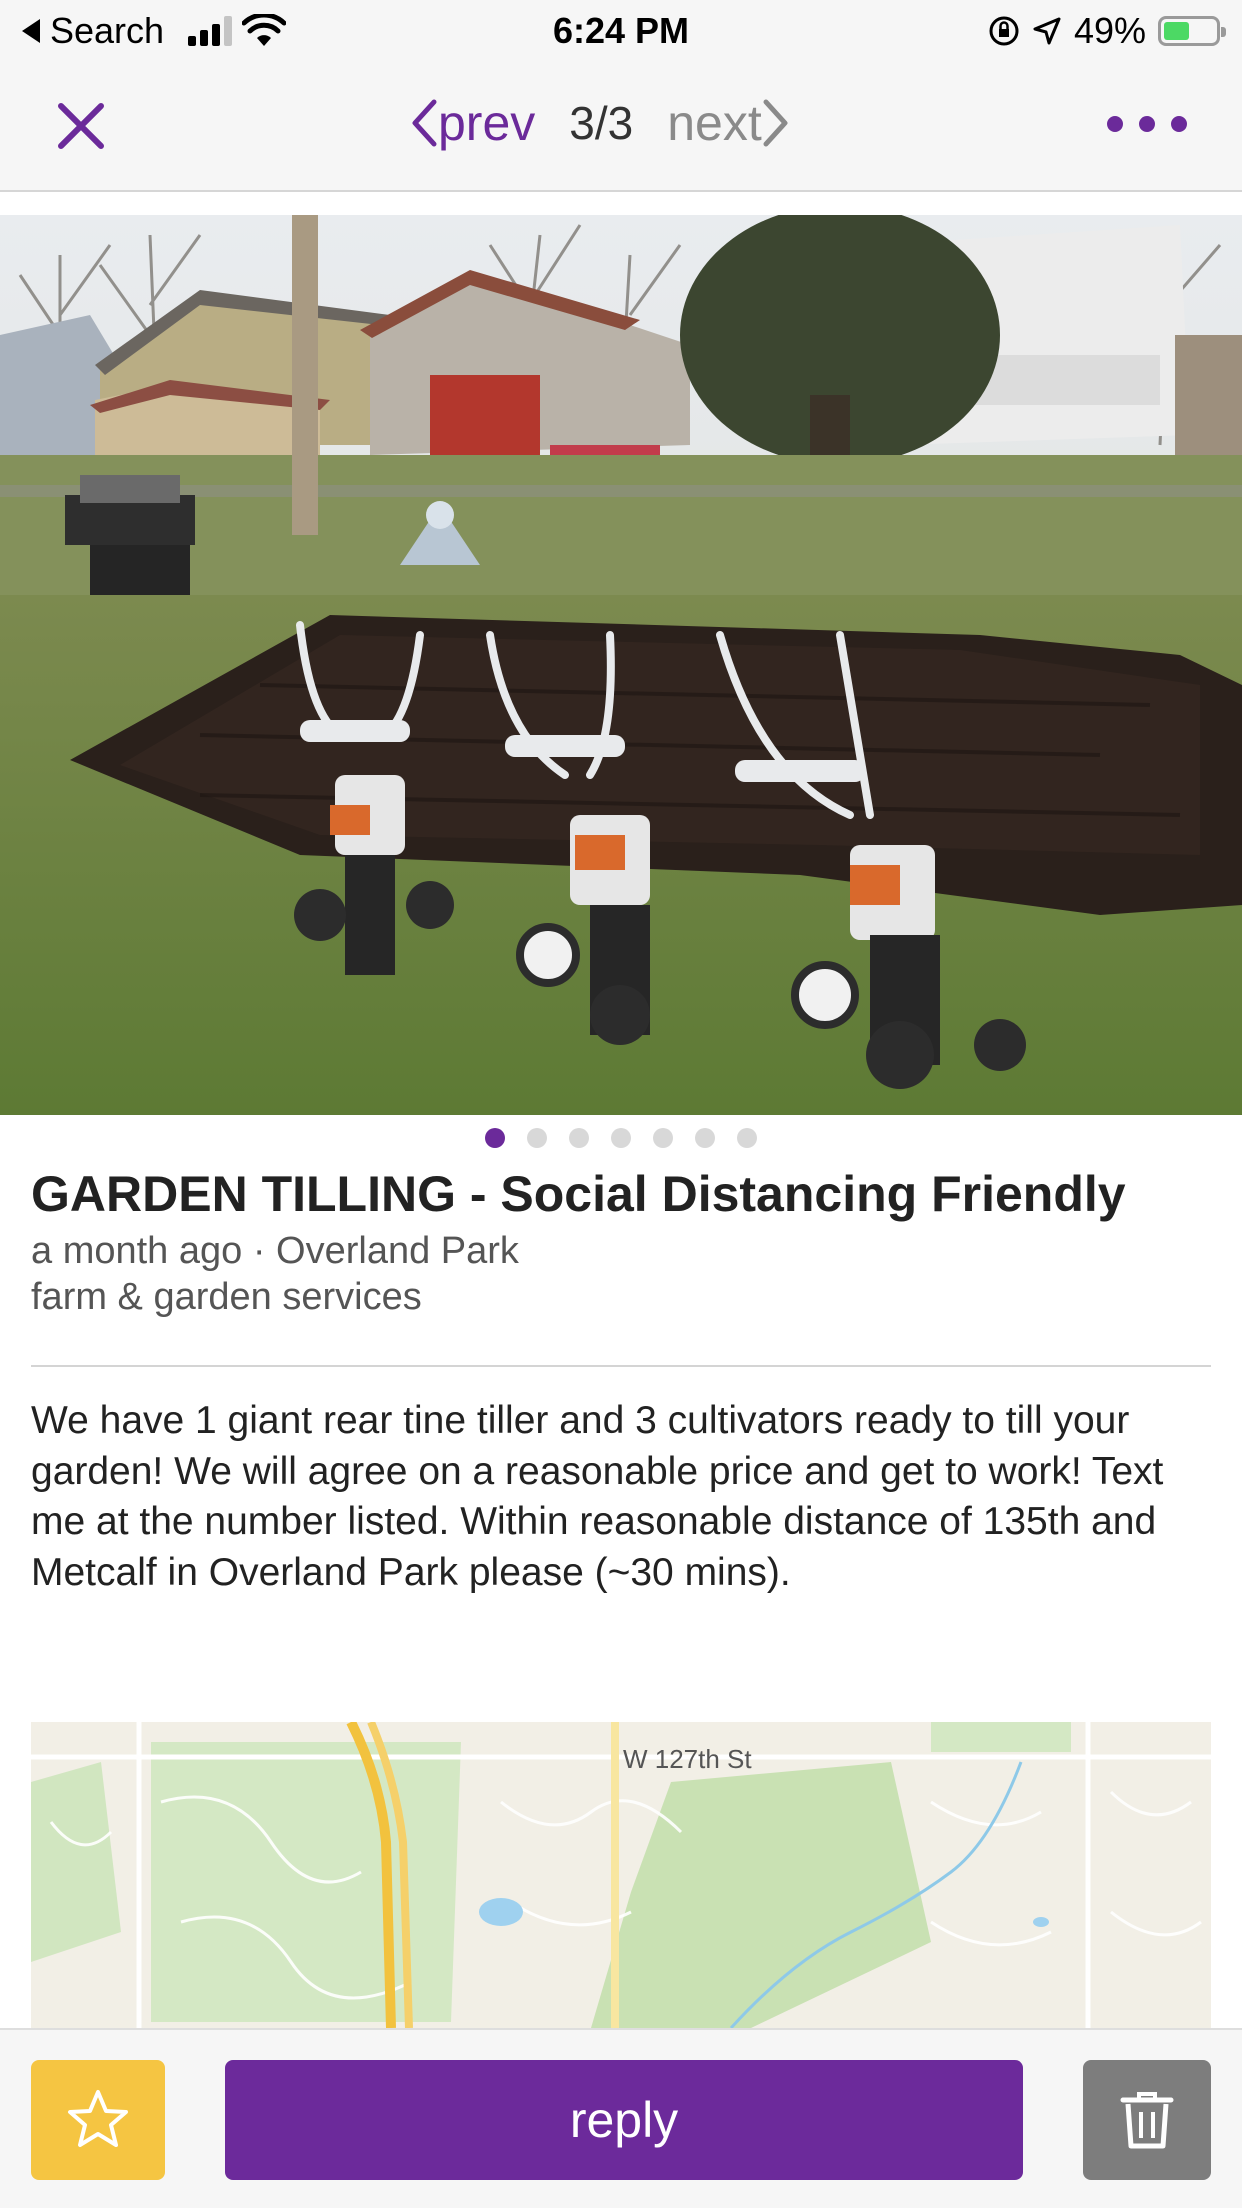 The image size is (1242, 2208). I want to click on map-street-label: W 127th St, so click(687, 1759).